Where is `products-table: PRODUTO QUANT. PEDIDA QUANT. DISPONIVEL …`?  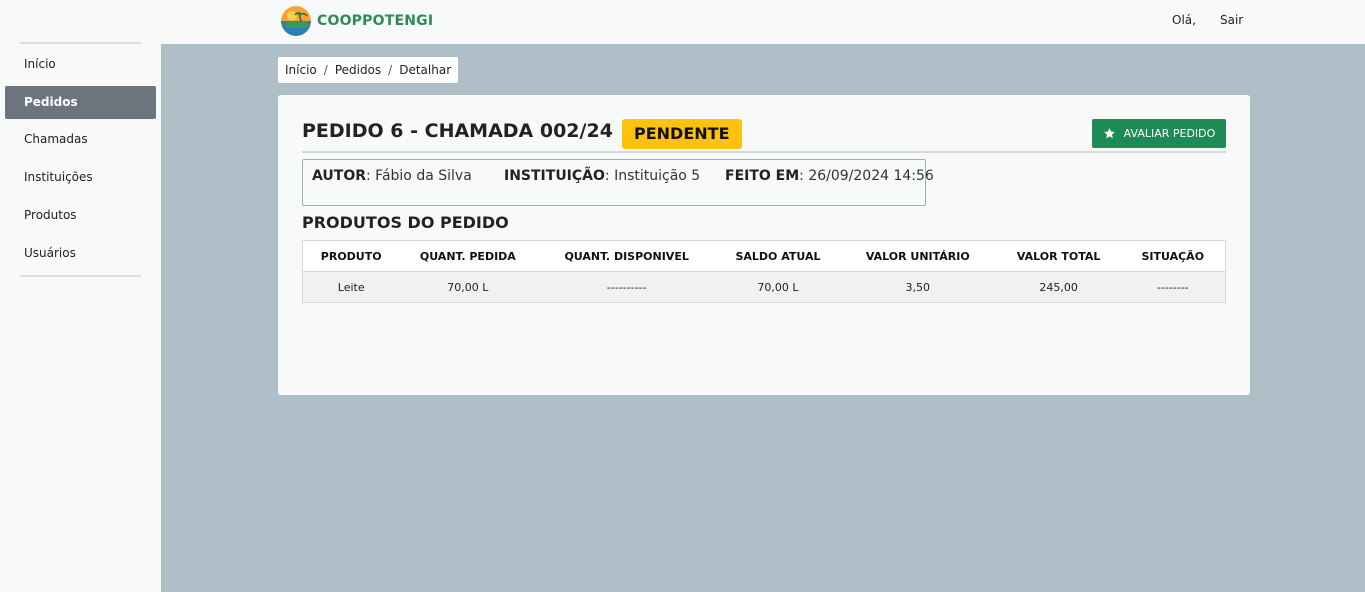 products-table: PRODUTO QUANT. PEDIDA QUANT. DISPONIVEL … is located at coordinates (764, 271).